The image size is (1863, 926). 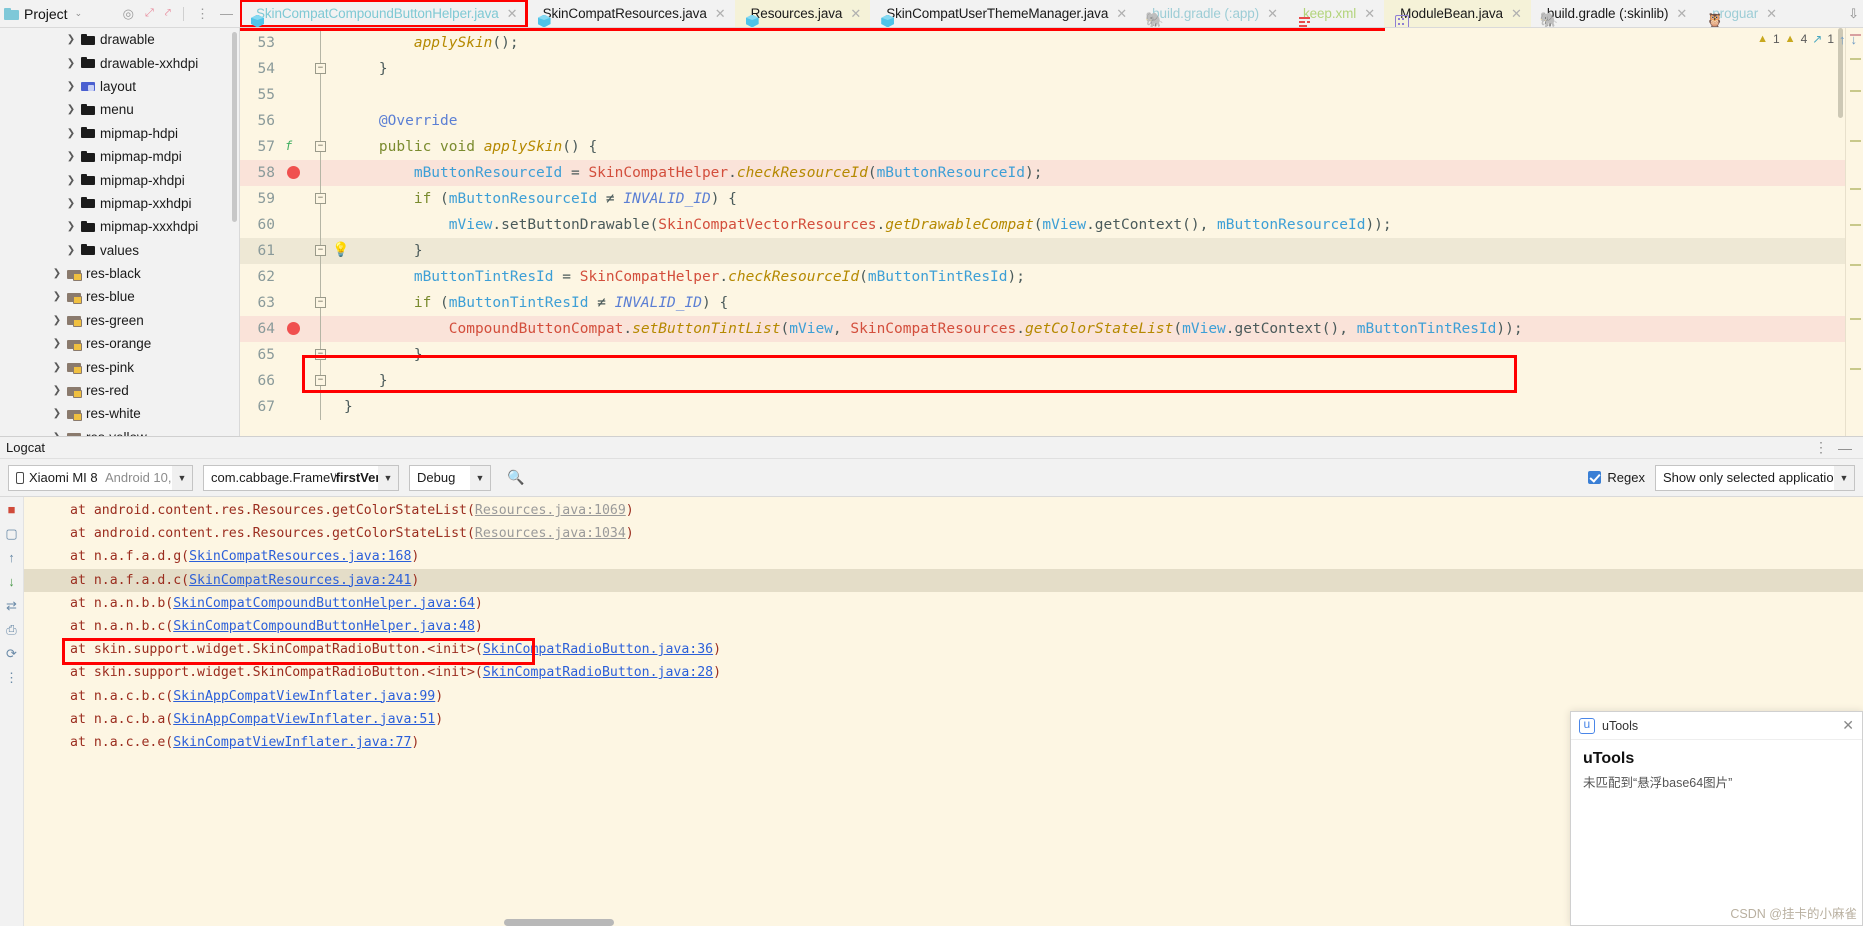 What do you see at coordinates (288, 146) in the screenshot?
I see `override-method-icon: f` at bounding box center [288, 146].